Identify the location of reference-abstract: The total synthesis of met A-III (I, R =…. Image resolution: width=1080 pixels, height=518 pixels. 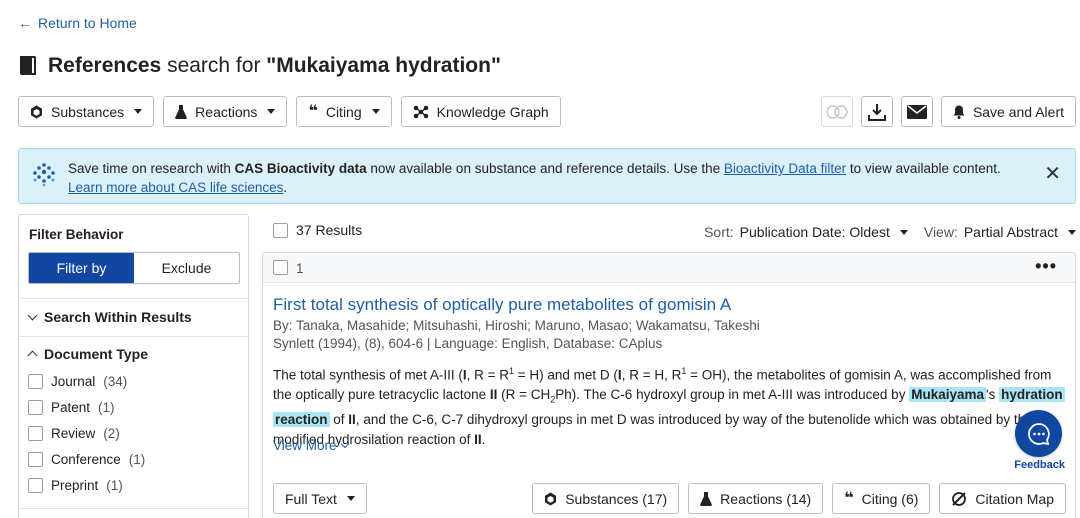
(669, 406).